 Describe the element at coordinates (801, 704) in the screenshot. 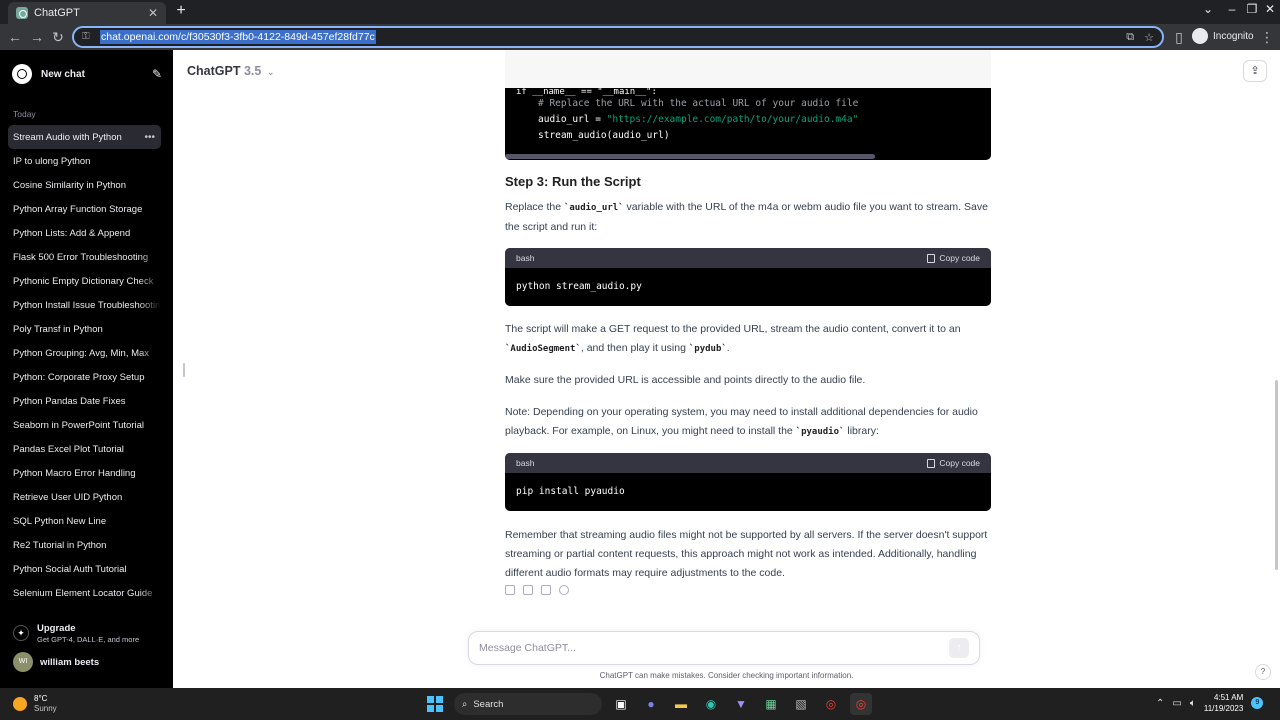

I see `app-icon: ▧` at that location.